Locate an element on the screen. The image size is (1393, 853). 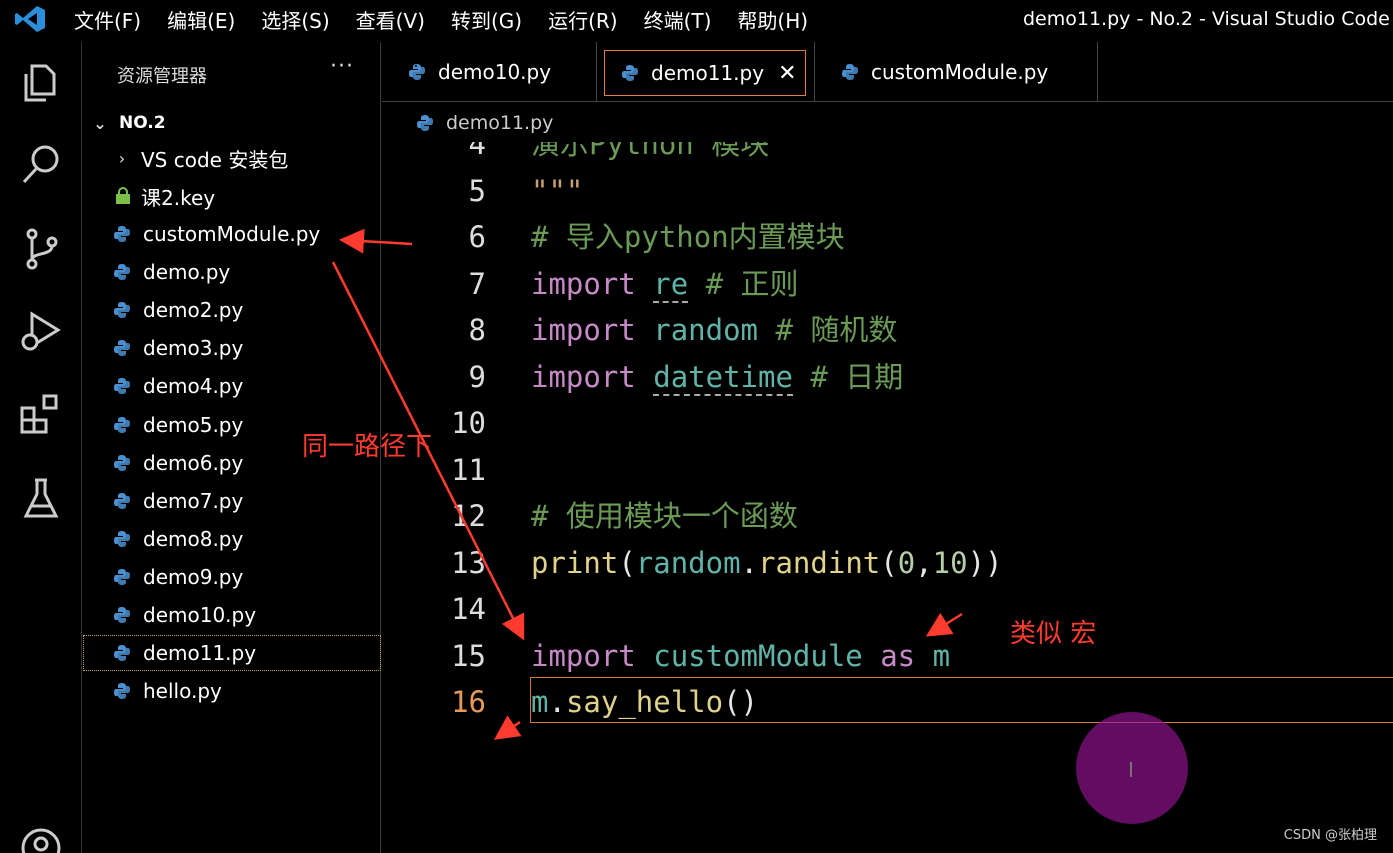
tree-item-label: demo.py is located at coordinates (187, 272).